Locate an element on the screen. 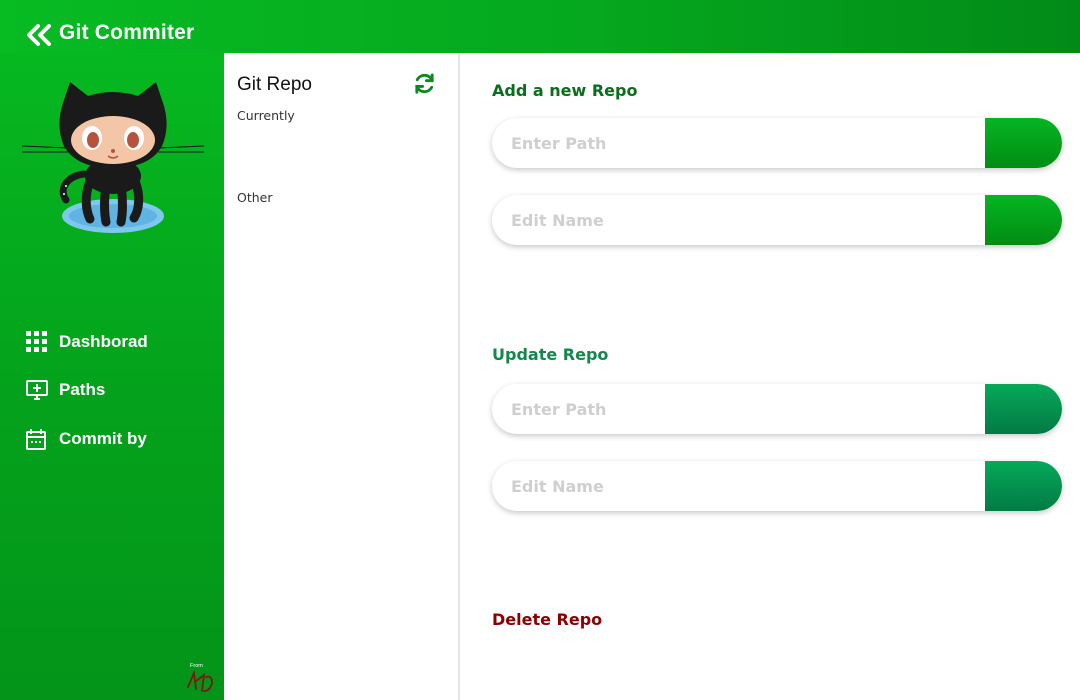 The height and width of the screenshot is (700, 1080). sidebar-item-paths: Paths is located at coordinates (65, 390).